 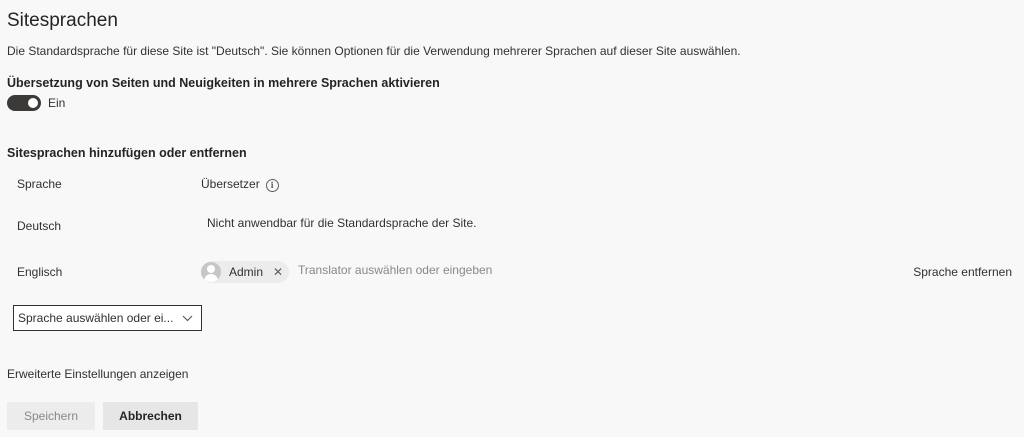 I want to click on remove-language-button: Sprache entfernen, so click(x=962, y=272).